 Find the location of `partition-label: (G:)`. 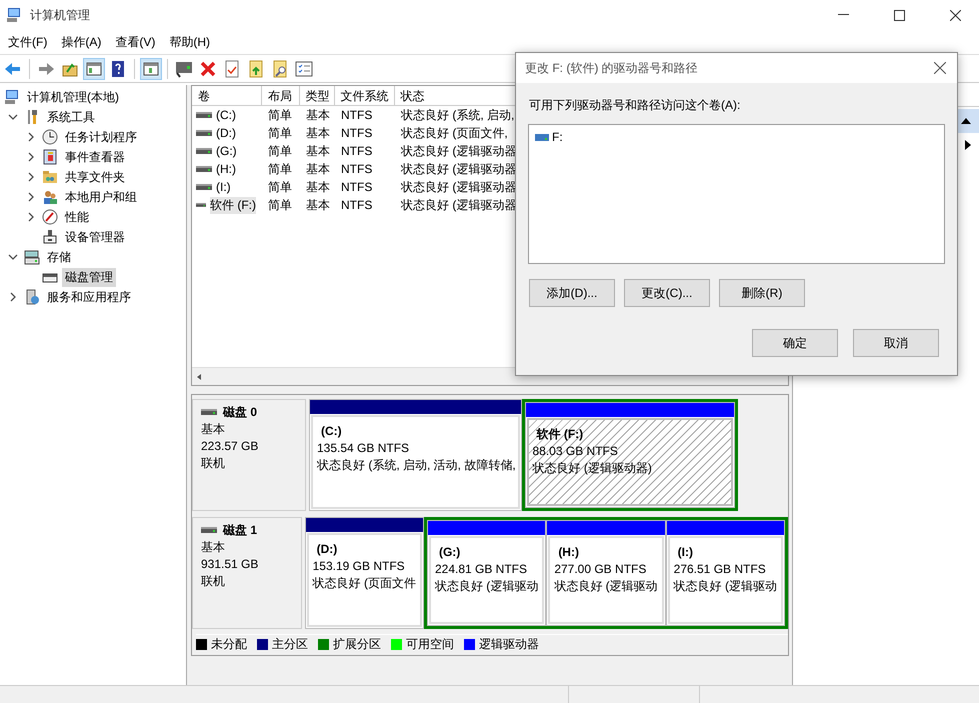

partition-label: (G:) is located at coordinates (450, 552).